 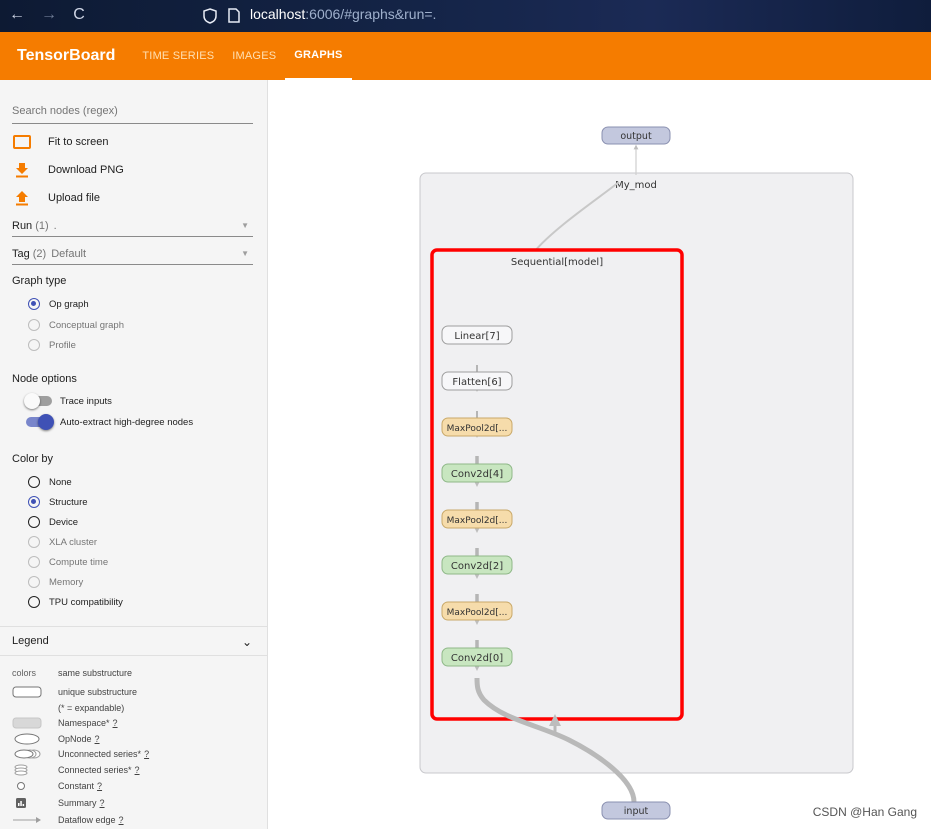 I want to click on node-conv2d-0: Conv2d[0], so click(x=477, y=657).